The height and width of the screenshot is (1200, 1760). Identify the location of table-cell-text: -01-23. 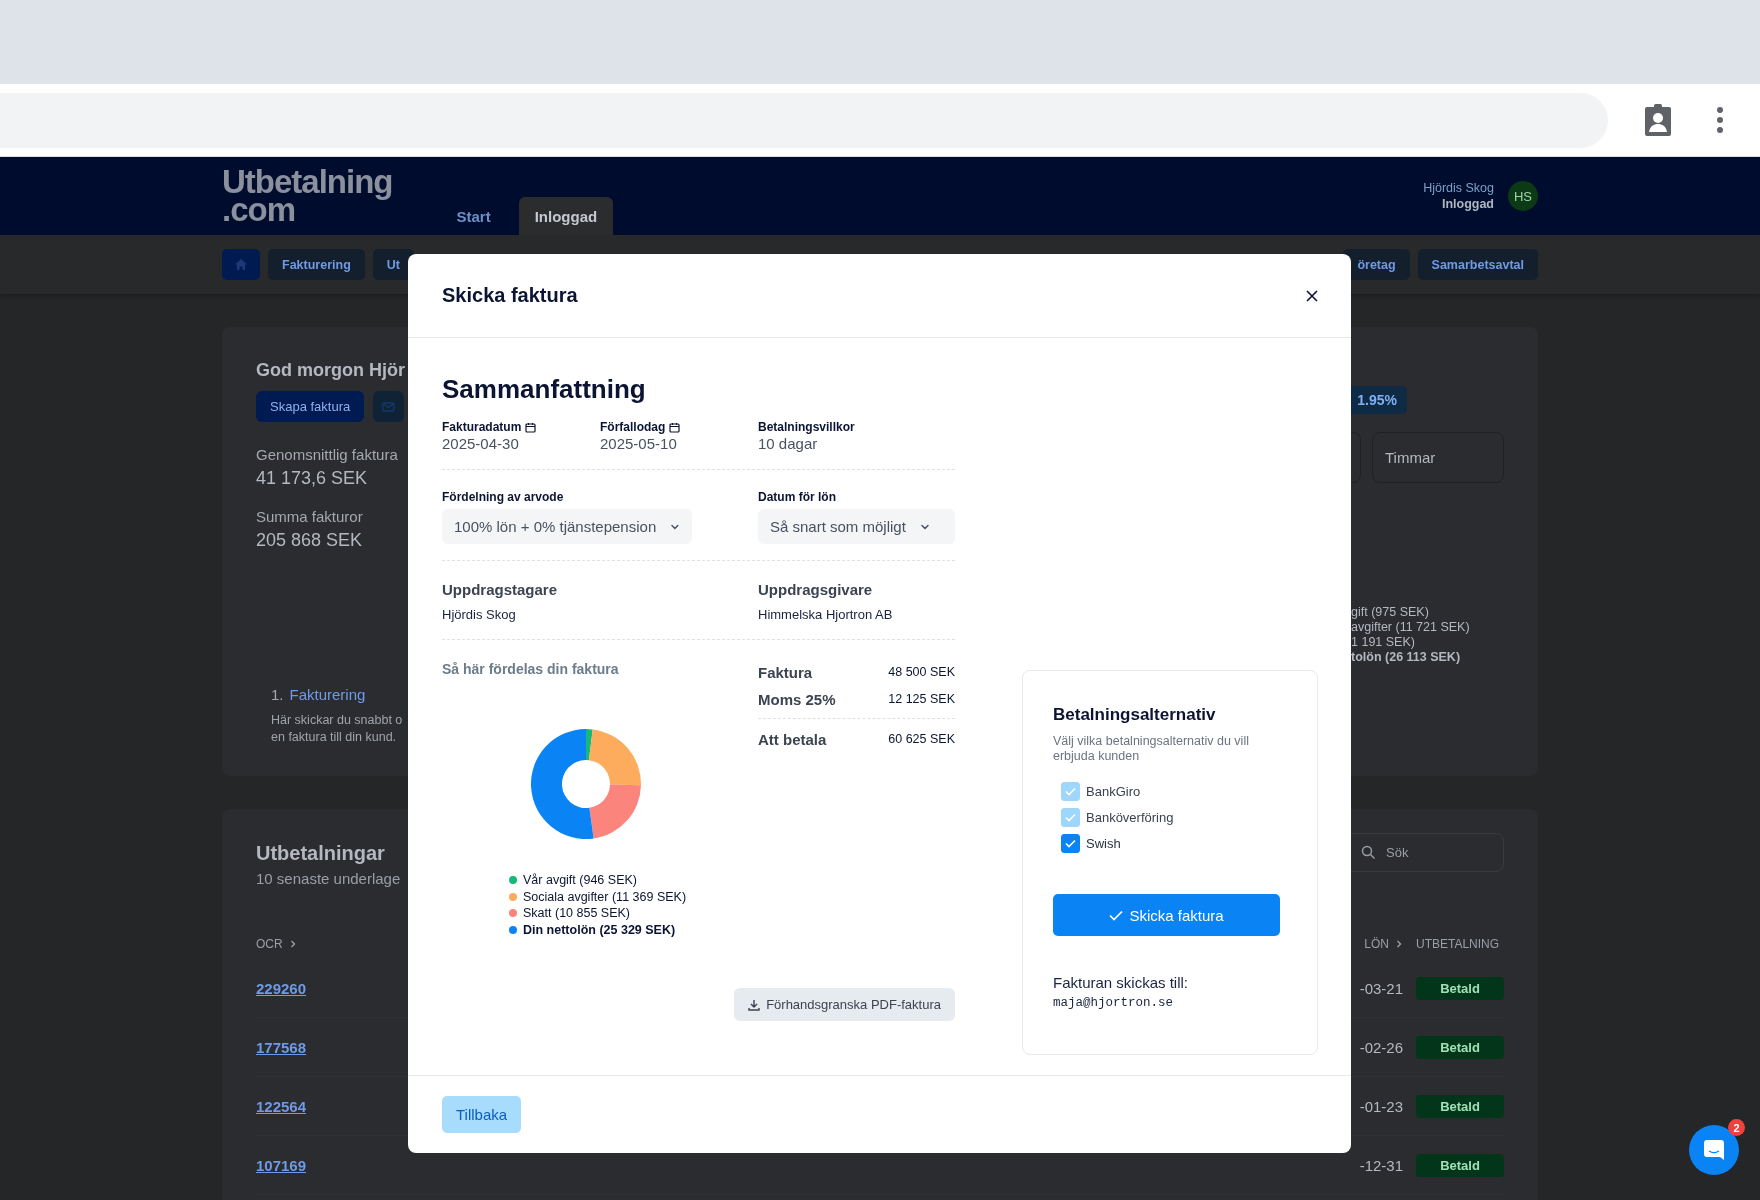
(1380, 1106).